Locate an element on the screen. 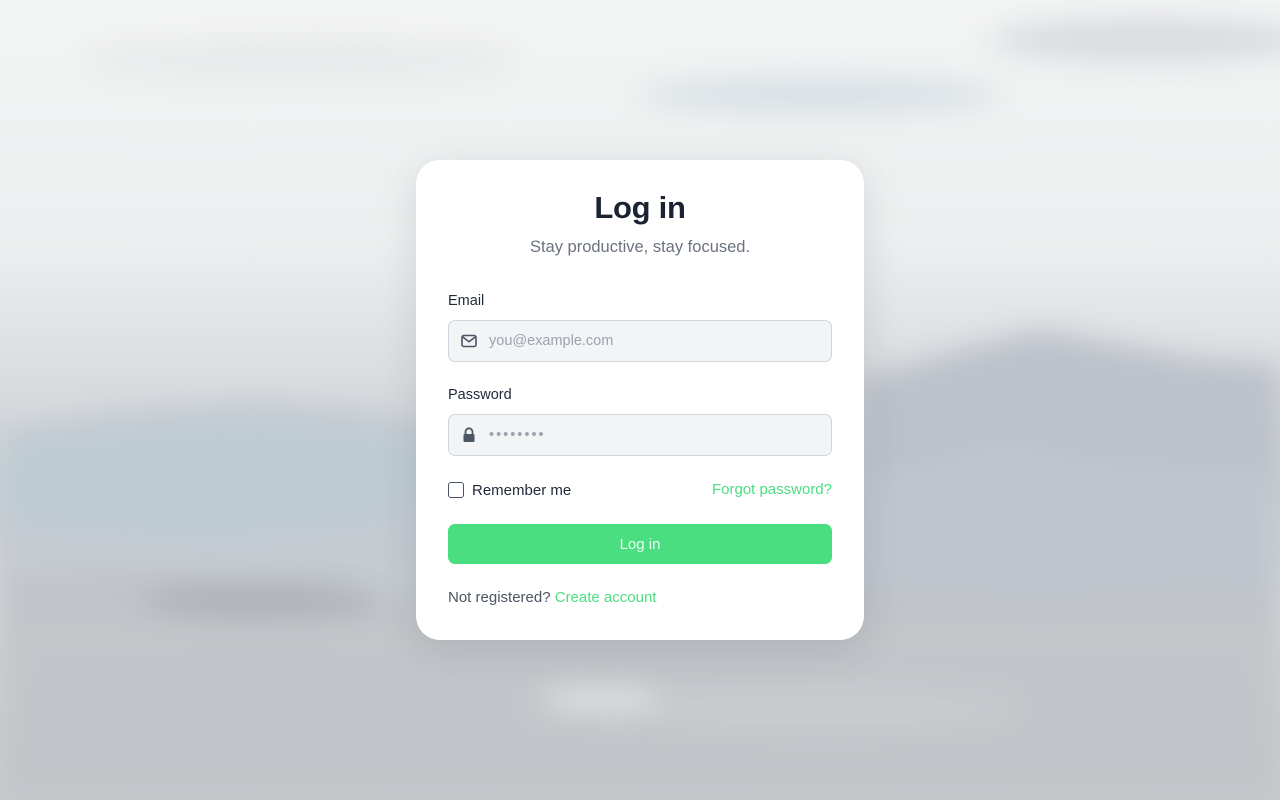 The image size is (1280, 800). page-subtitle: Stay productive, stay focused. is located at coordinates (640, 247).